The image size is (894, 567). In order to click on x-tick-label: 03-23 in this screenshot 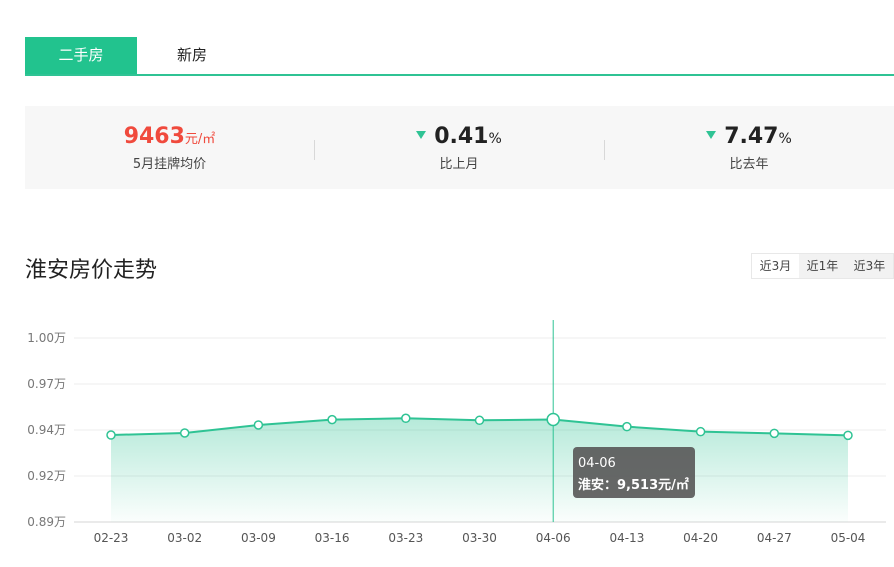, I will do `click(405, 538)`.